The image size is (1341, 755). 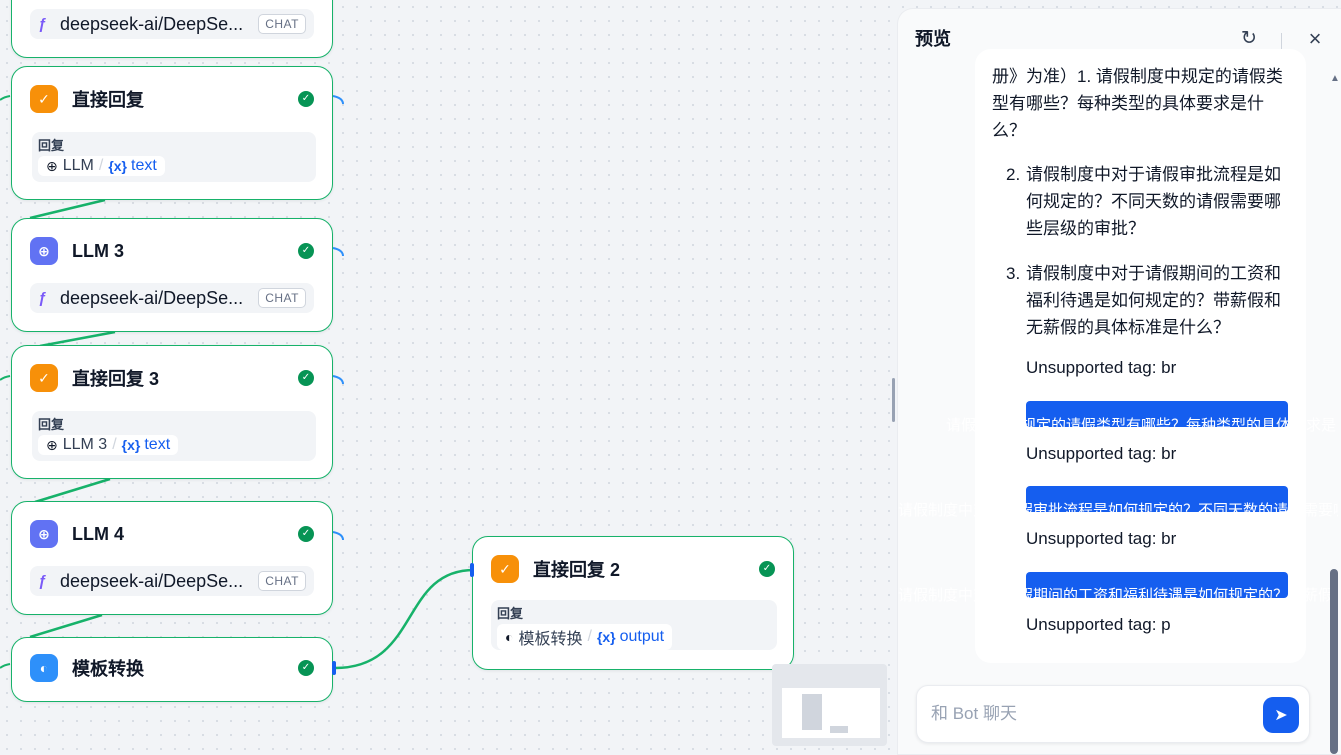 What do you see at coordinates (108, 100) in the screenshot?
I see `node-title: 直接回复` at bounding box center [108, 100].